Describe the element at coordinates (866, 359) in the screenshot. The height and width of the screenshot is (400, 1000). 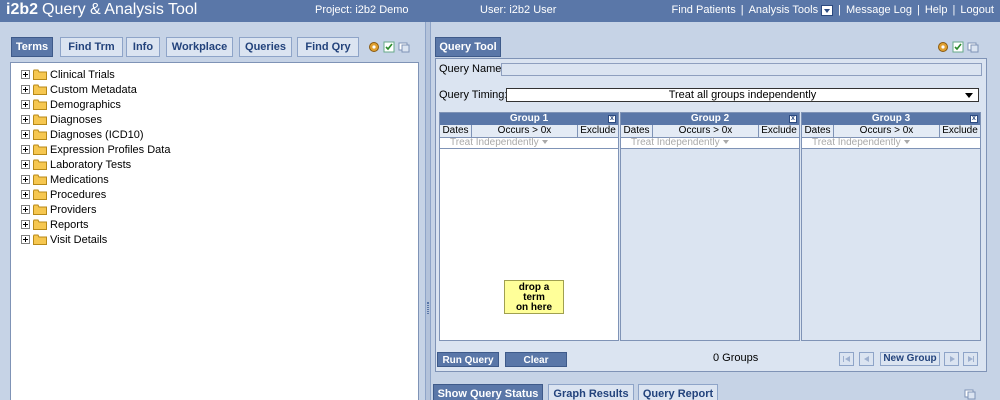
I see `prev-group-button` at that location.